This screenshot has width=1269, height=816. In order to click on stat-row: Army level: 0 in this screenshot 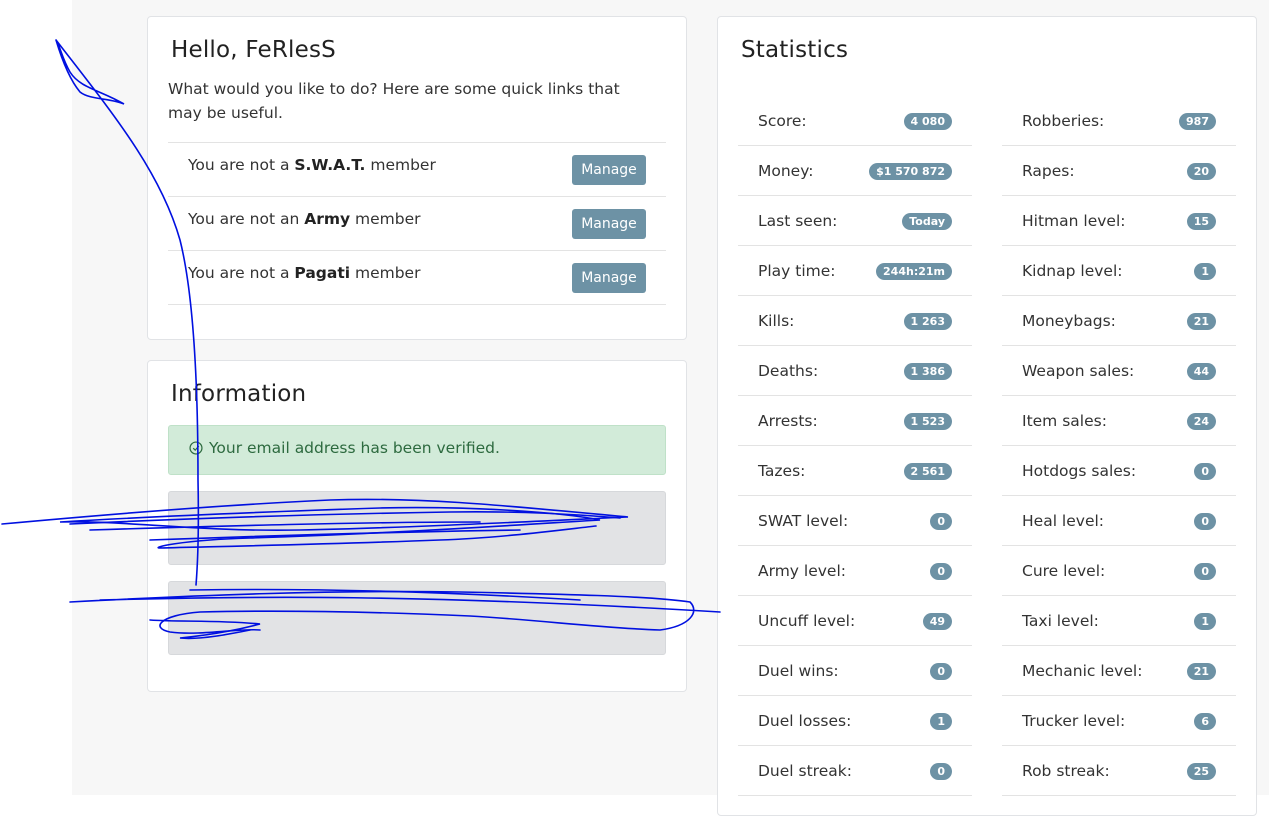, I will do `click(855, 571)`.